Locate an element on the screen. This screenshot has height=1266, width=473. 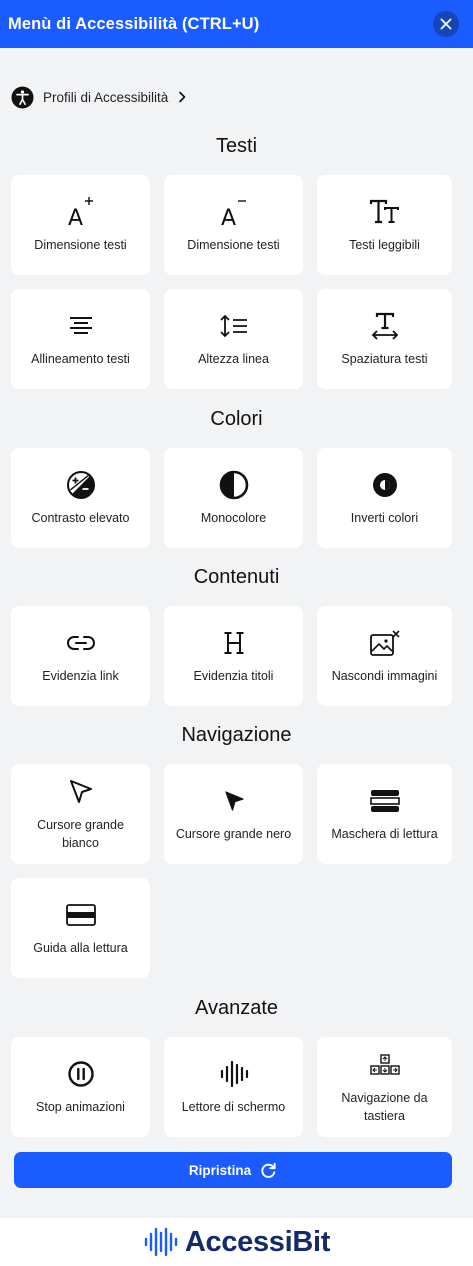
option-label: Evidenzia link is located at coordinates (80, 676).